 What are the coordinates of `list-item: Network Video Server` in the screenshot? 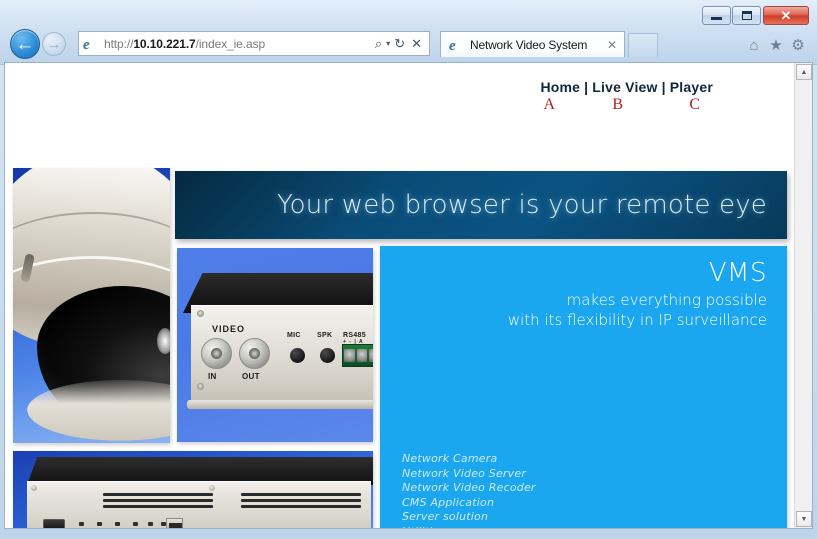 It's located at (464, 473).